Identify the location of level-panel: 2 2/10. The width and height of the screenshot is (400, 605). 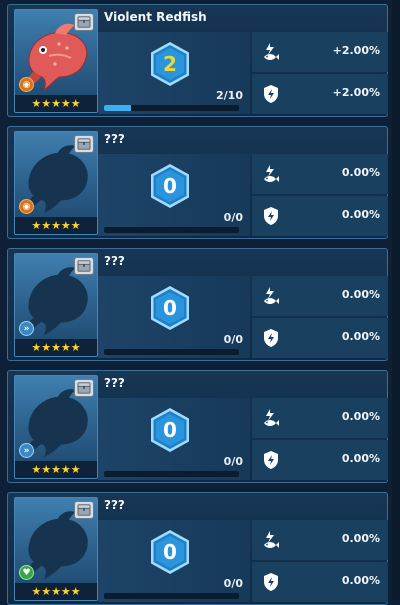
(174, 73).